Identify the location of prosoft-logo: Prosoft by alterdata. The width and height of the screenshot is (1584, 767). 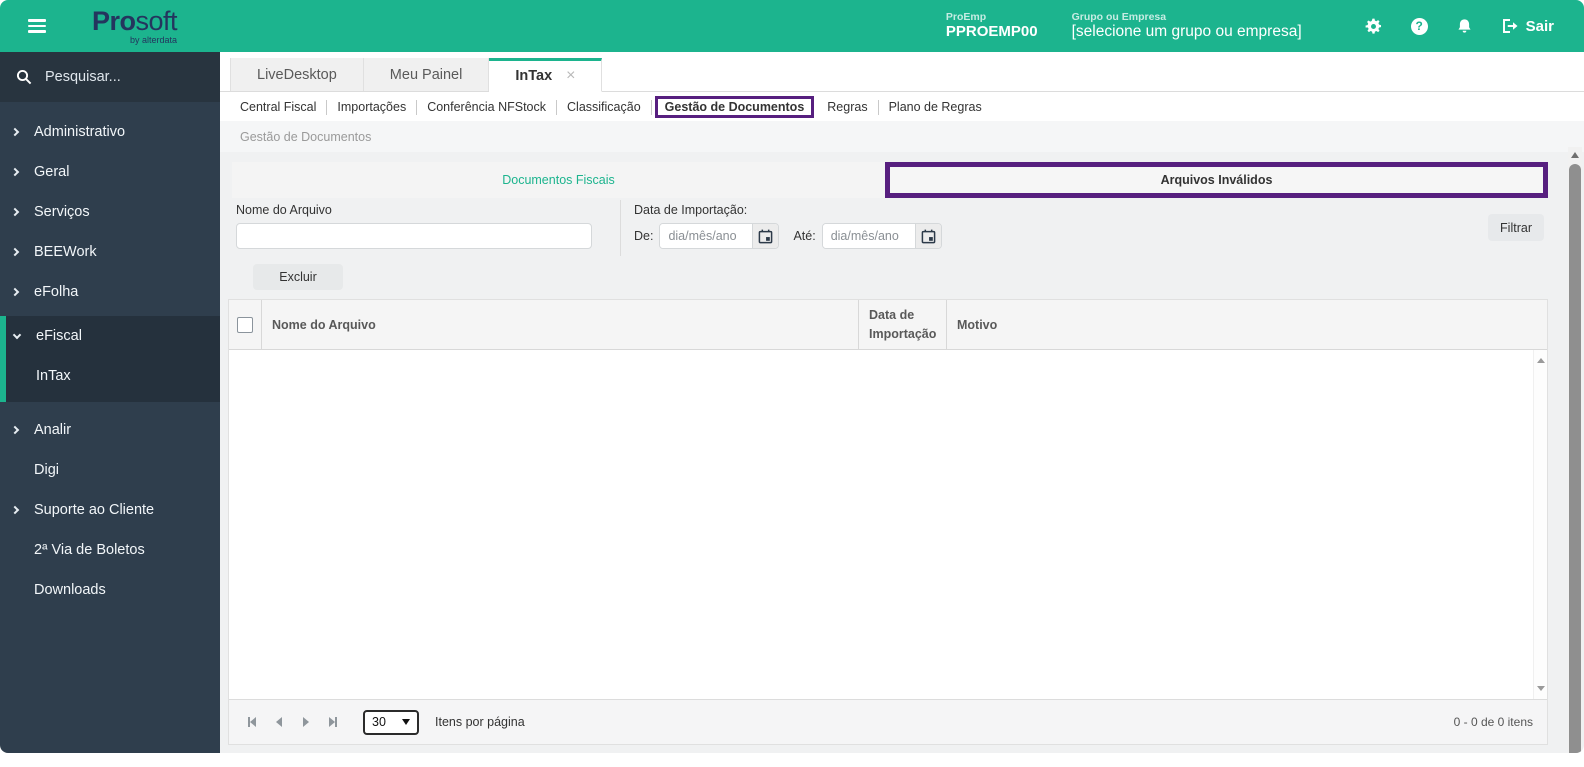
(135, 25).